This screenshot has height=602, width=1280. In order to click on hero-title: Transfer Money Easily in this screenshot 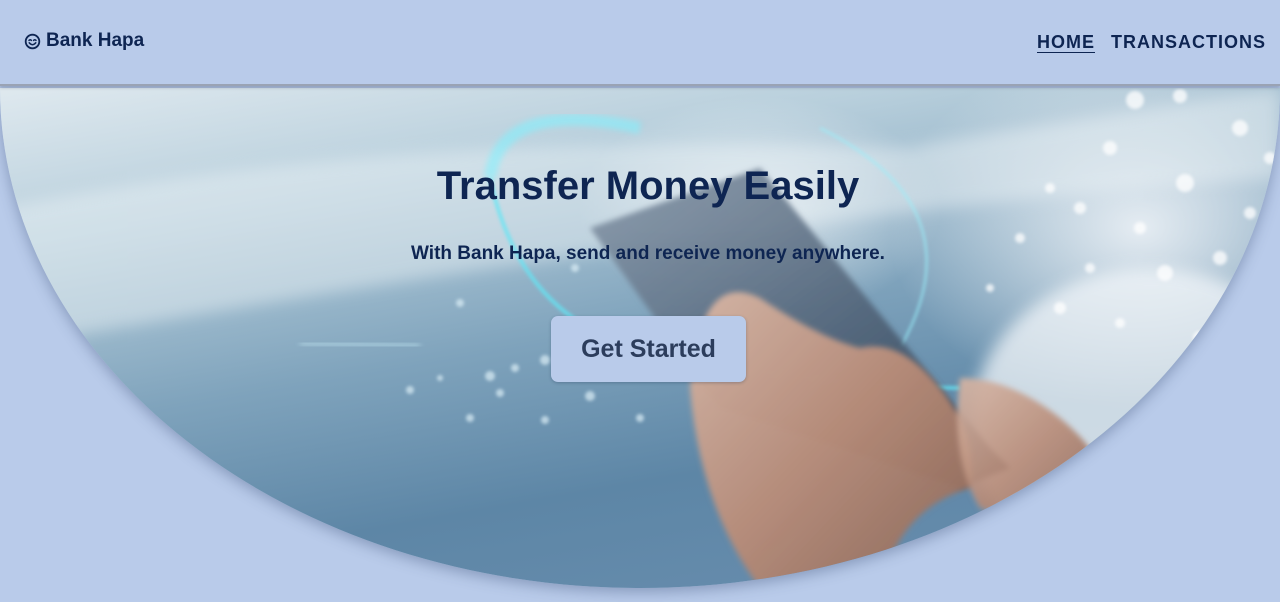, I will do `click(648, 186)`.